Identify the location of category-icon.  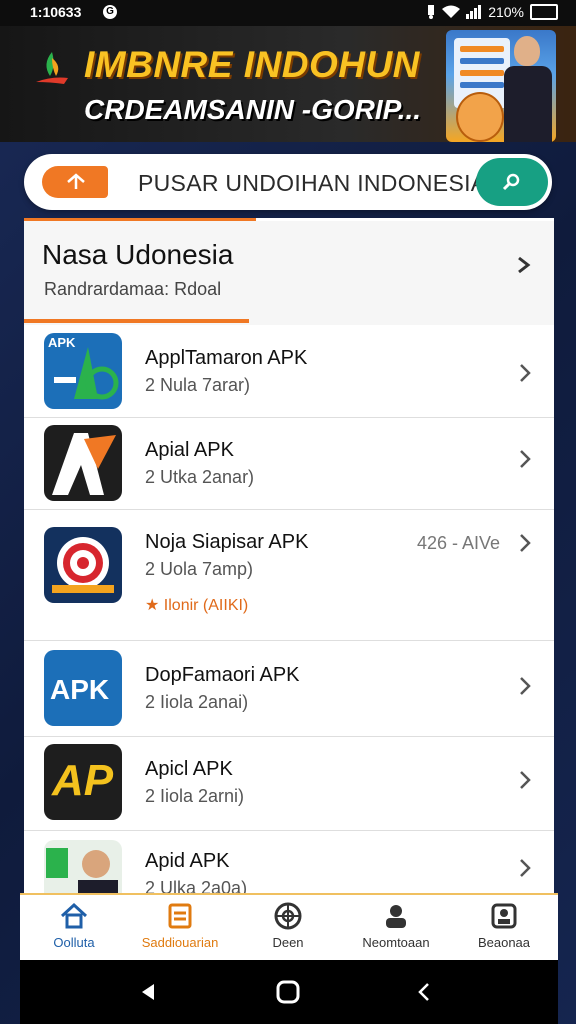
(180, 916).